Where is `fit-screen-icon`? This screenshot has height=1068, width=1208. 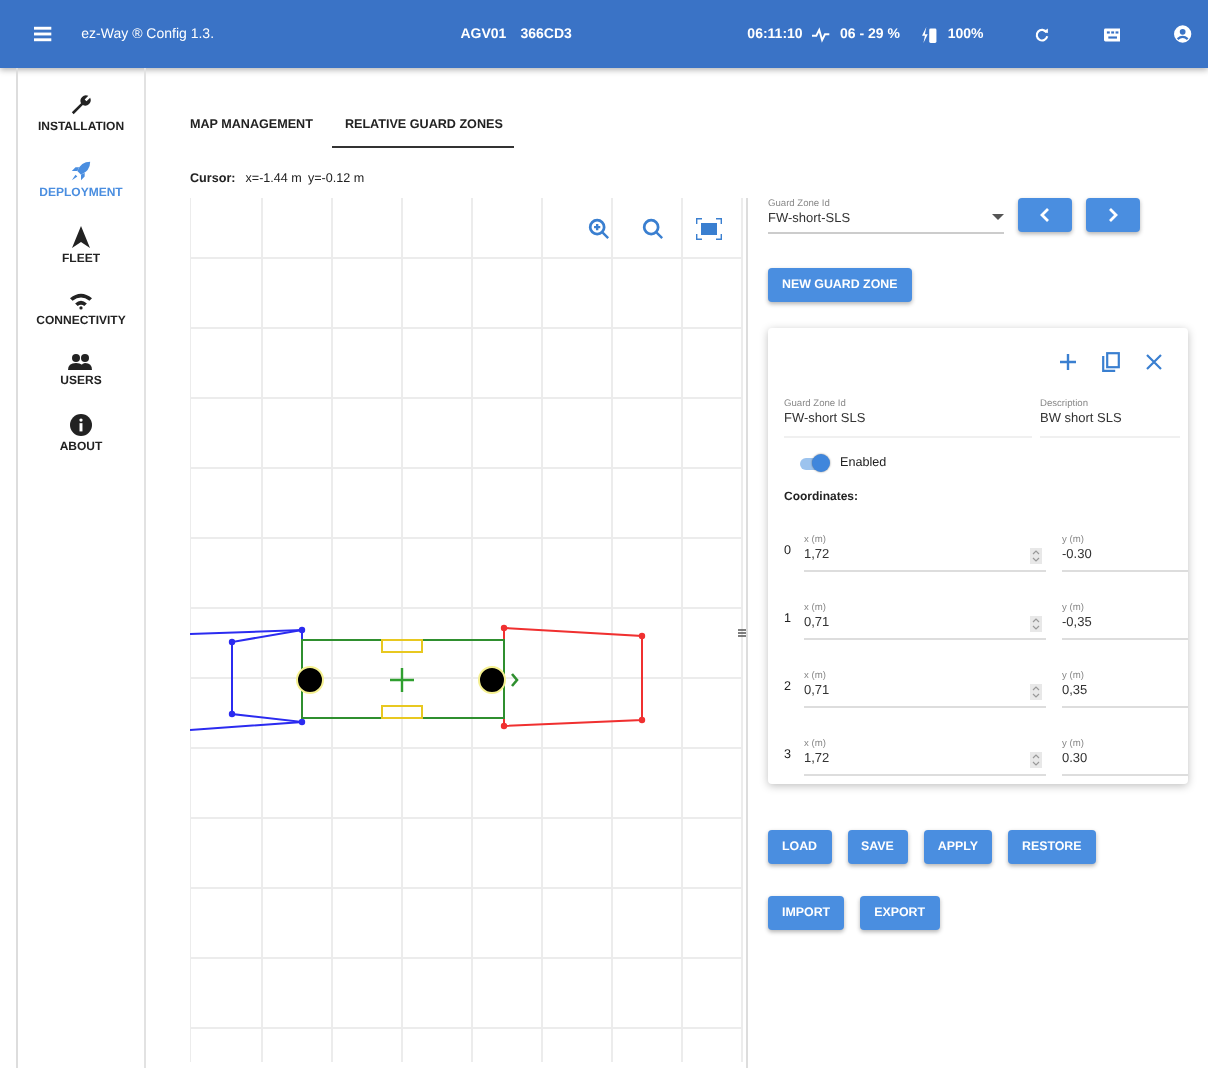
fit-screen-icon is located at coordinates (709, 229).